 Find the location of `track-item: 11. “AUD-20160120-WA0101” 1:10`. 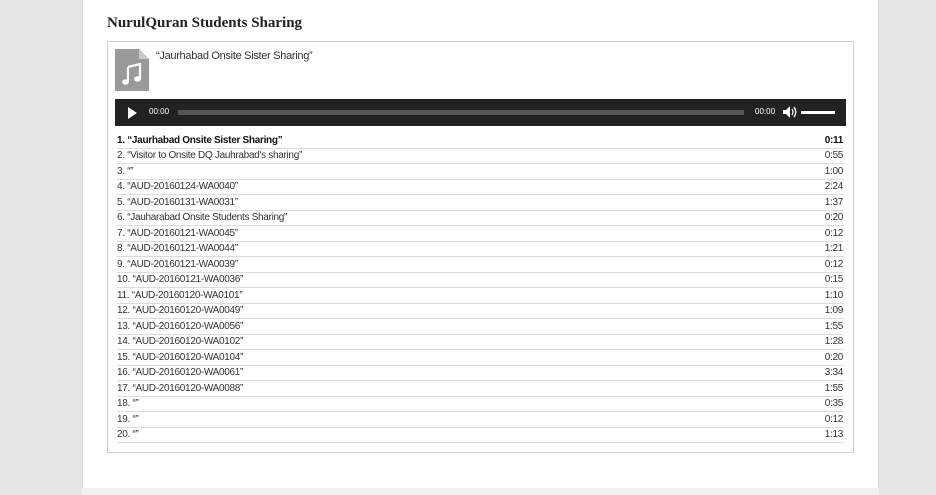

track-item: 11. “AUD-20160120-WA0101” 1:10 is located at coordinates (480, 296).